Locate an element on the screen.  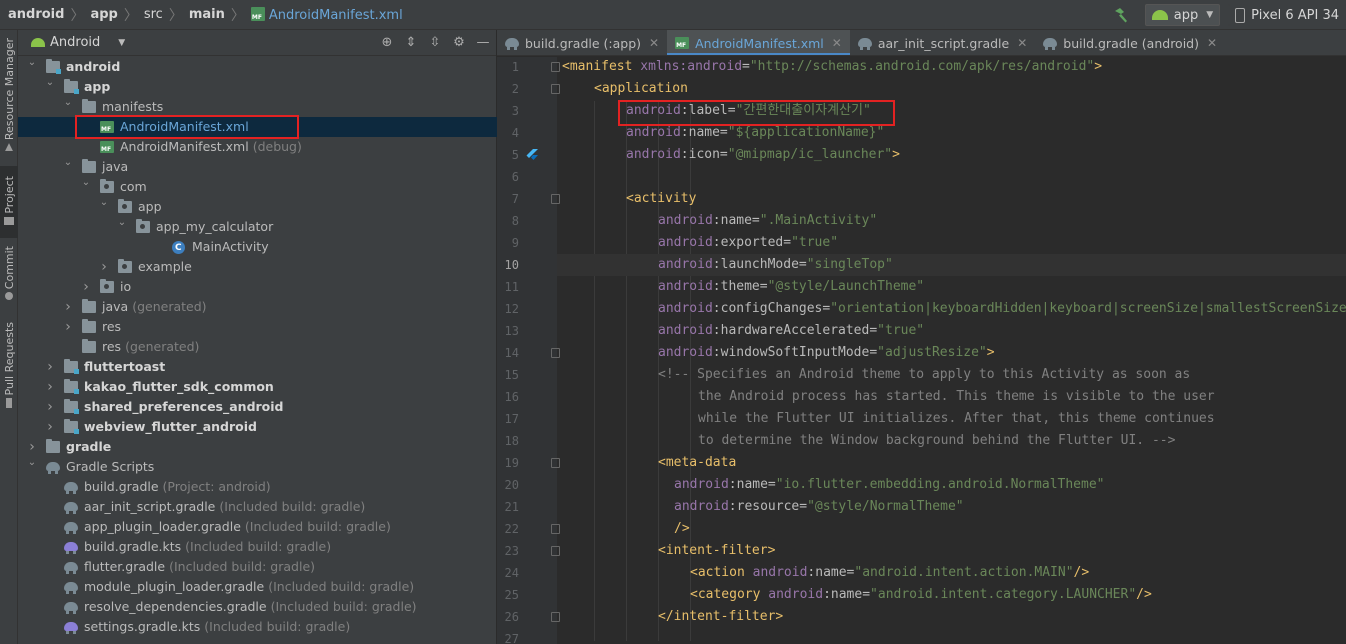
tree-item-label: Gradle Scripts is located at coordinates (110, 467).